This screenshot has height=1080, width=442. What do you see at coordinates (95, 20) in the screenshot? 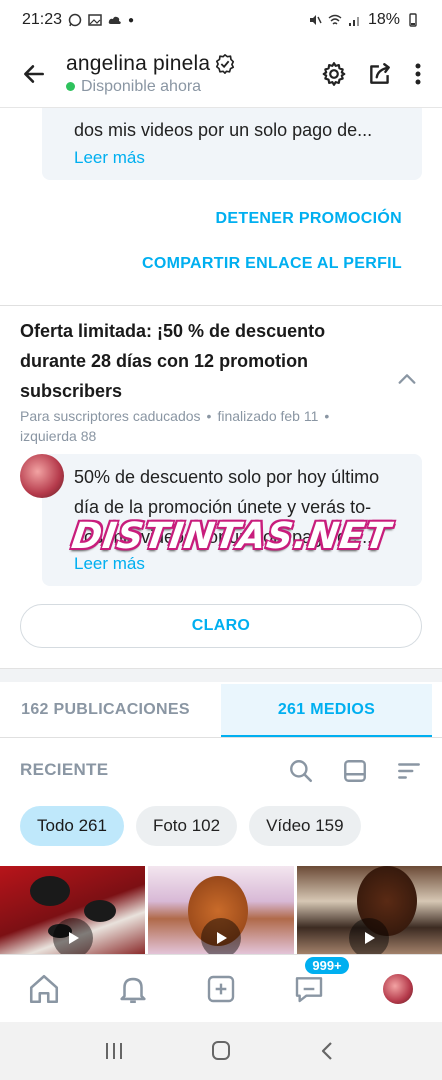
I see `gallery-icon` at bounding box center [95, 20].